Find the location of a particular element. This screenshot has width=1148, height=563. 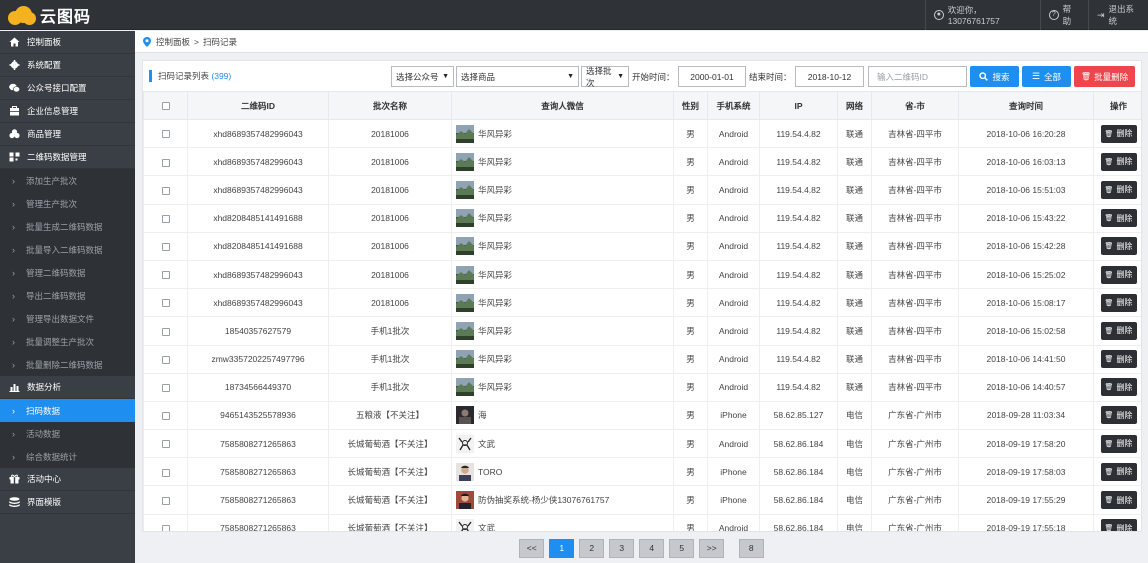

cell-sex: 男 is located at coordinates (690, 303).